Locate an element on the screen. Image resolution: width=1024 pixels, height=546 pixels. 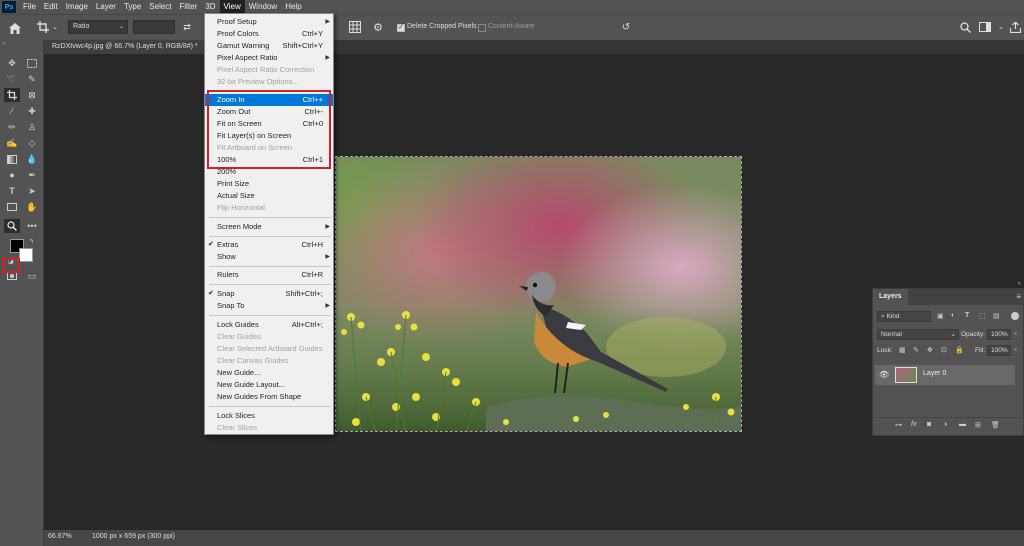
zoom-tool-icon is located at coordinates (12, 226).